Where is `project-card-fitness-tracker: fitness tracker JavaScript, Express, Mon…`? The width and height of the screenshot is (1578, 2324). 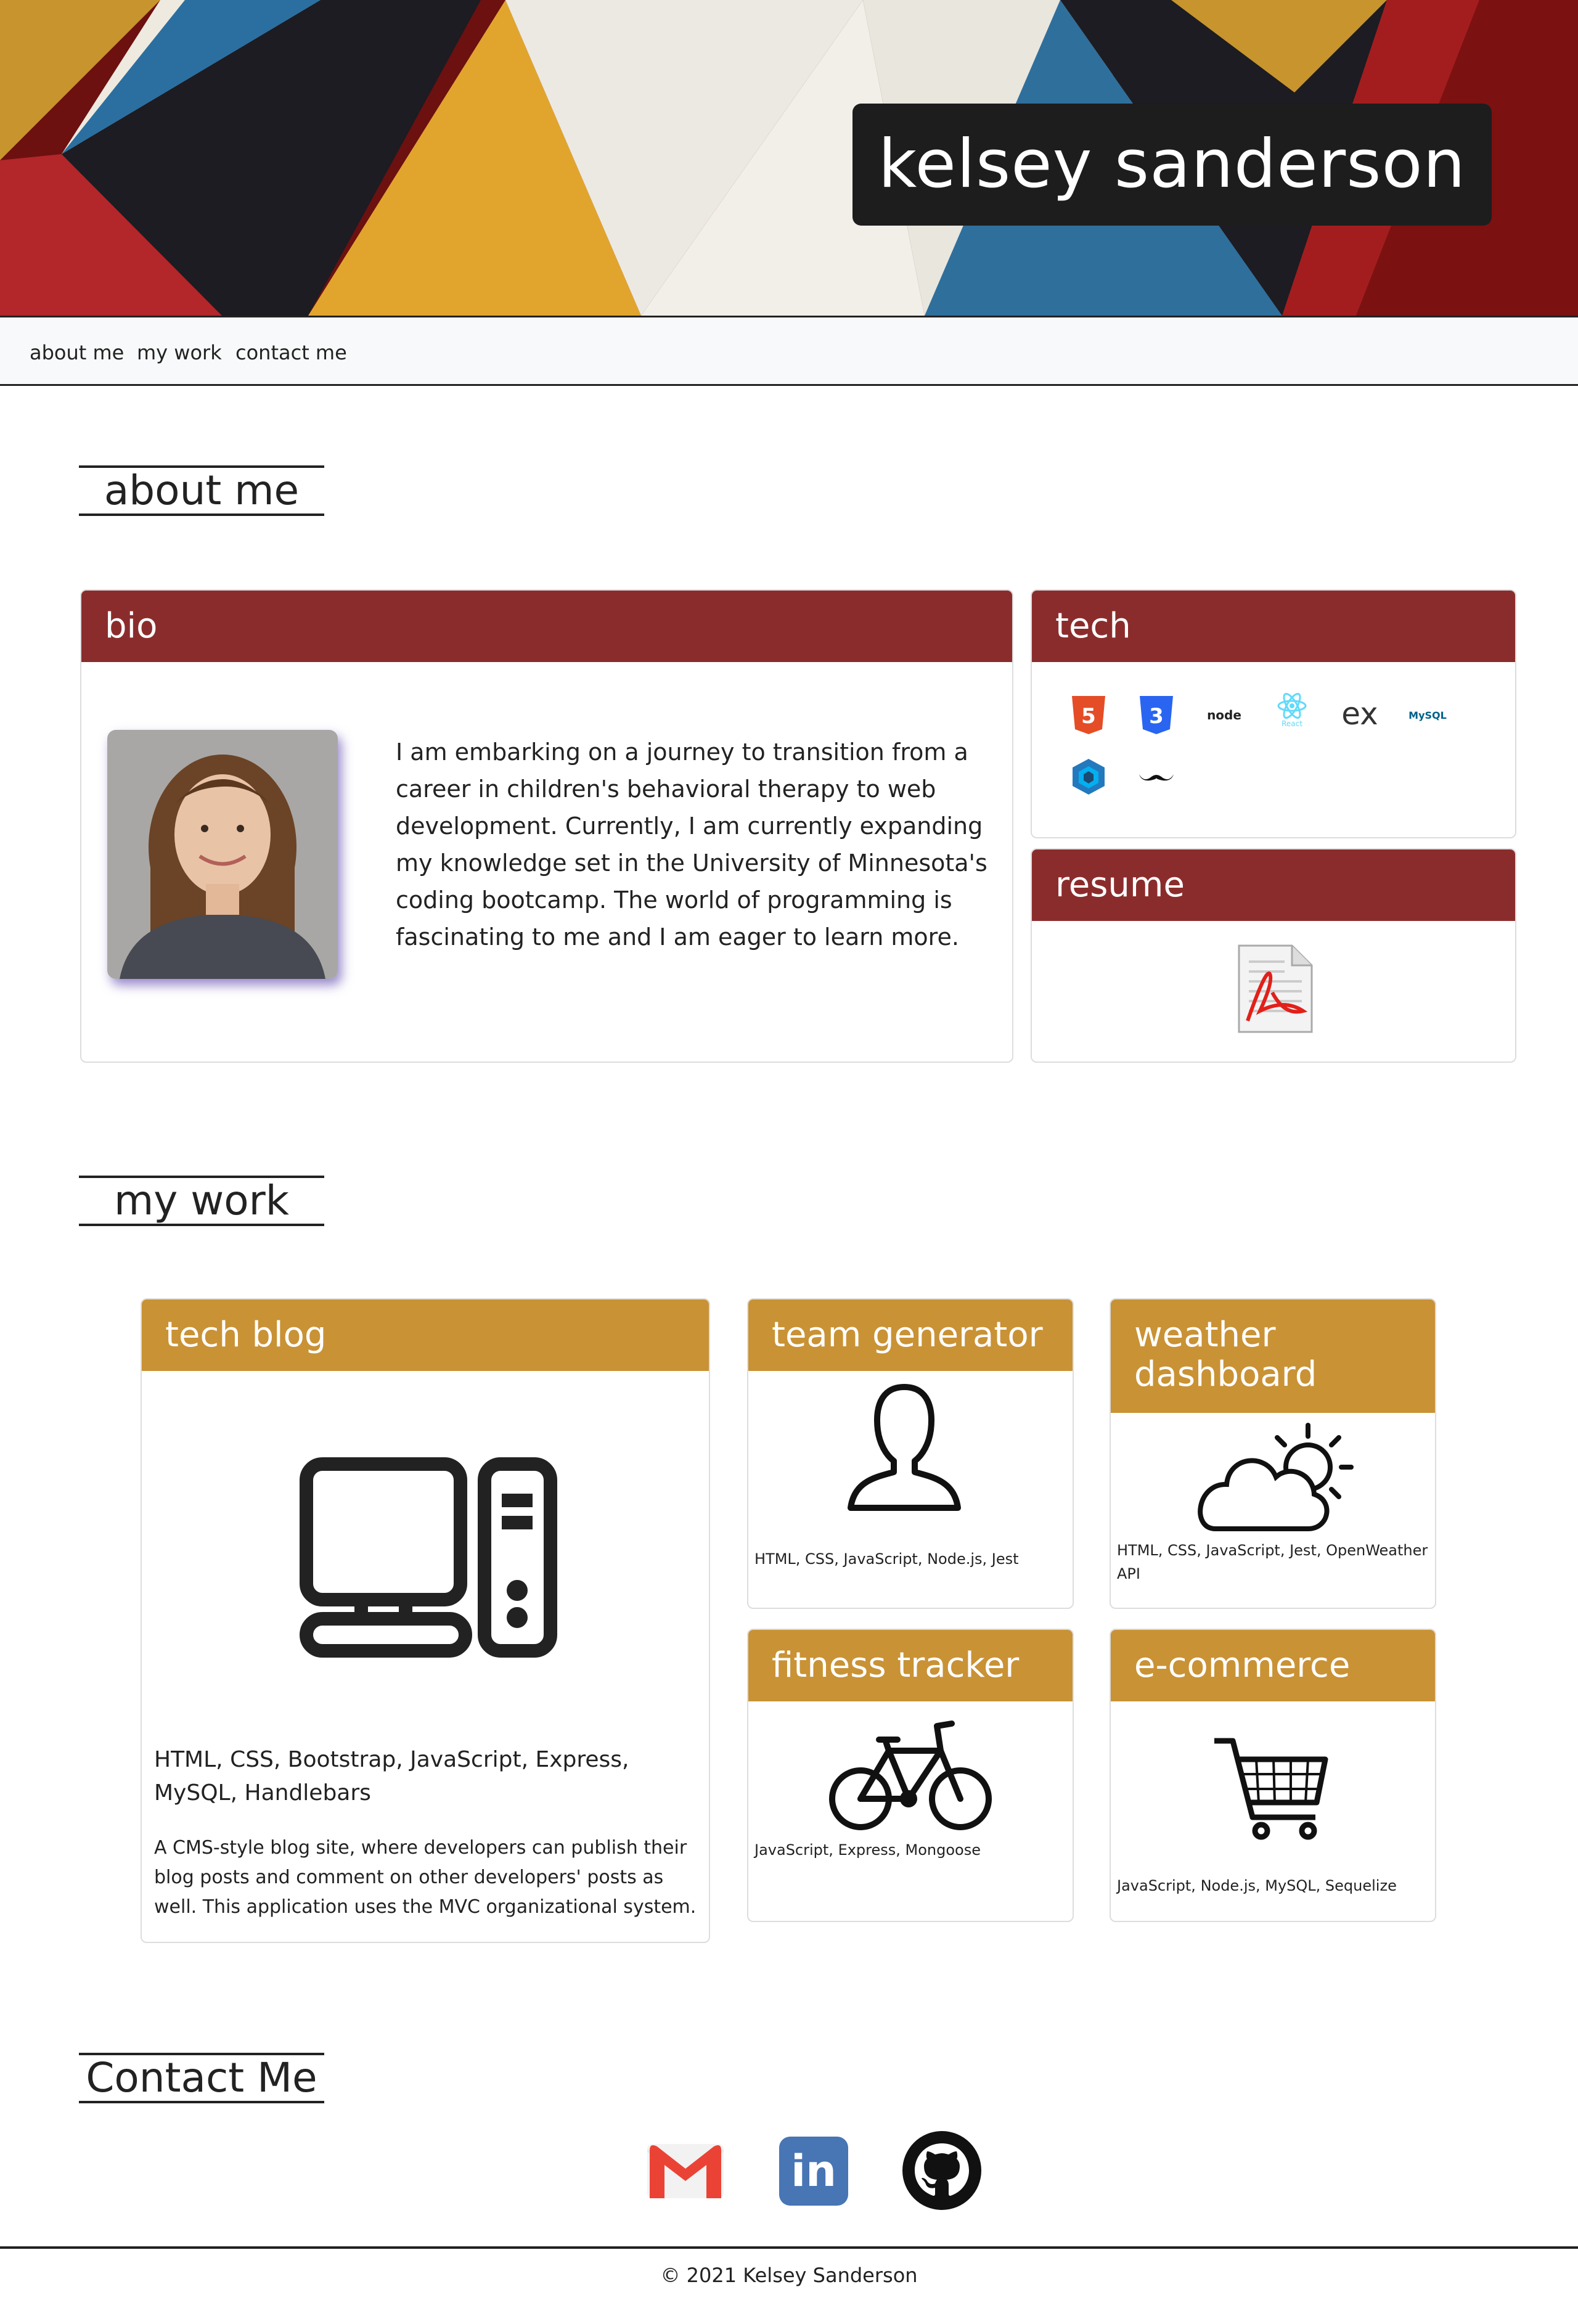 project-card-fitness-tracker: fitness tracker JavaScript, Express, Mon… is located at coordinates (911, 1776).